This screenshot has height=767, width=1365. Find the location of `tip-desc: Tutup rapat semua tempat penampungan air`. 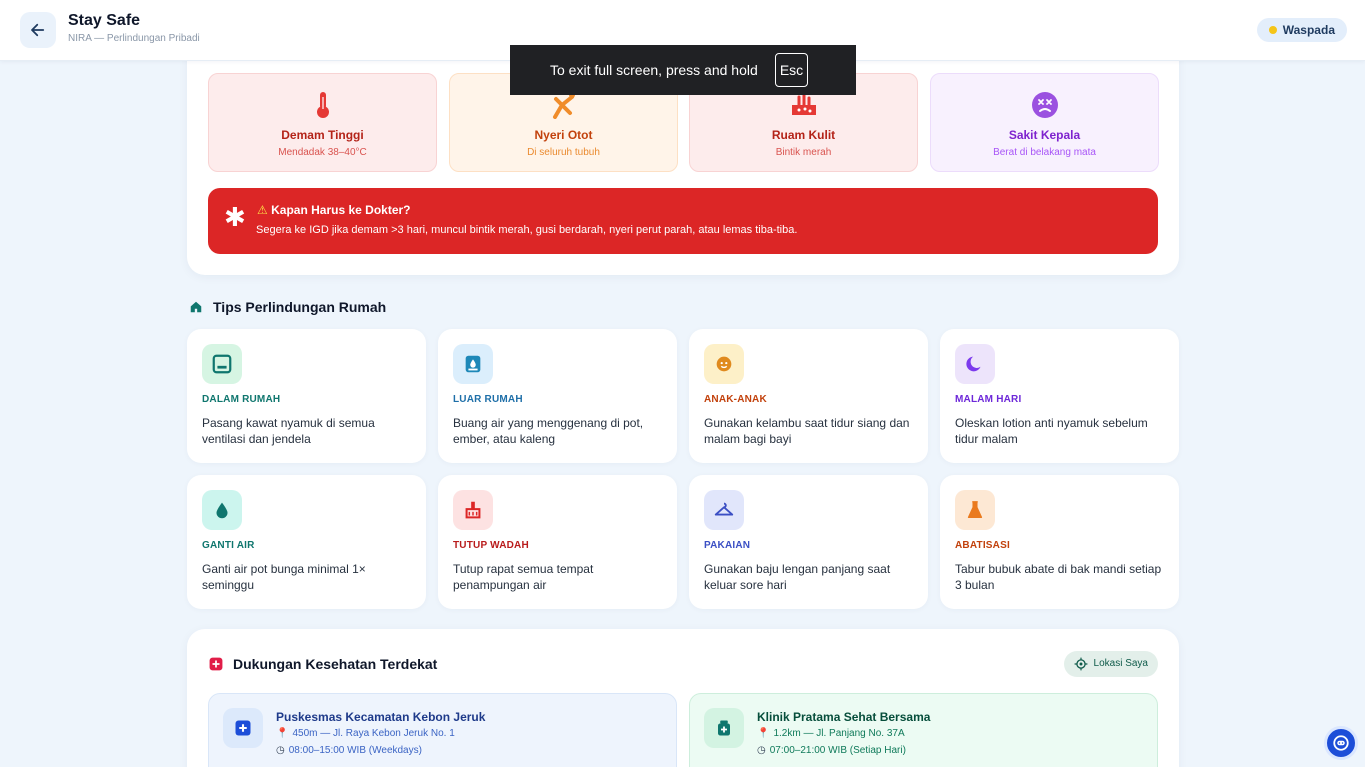

tip-desc: Tutup rapat semua tempat penampungan air is located at coordinates (523, 577).